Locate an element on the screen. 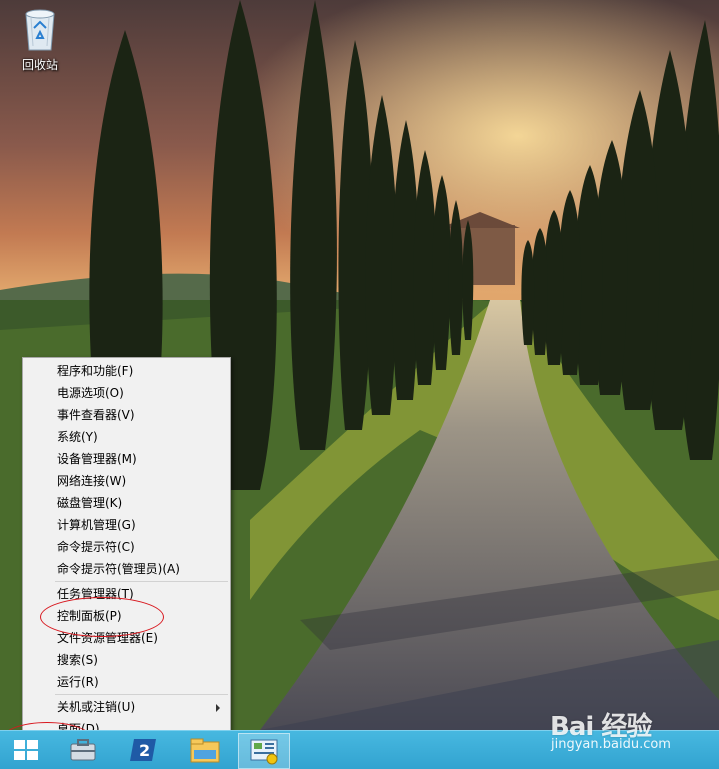  menu-item-label: 计算机管理(G) is located at coordinates (96, 525).